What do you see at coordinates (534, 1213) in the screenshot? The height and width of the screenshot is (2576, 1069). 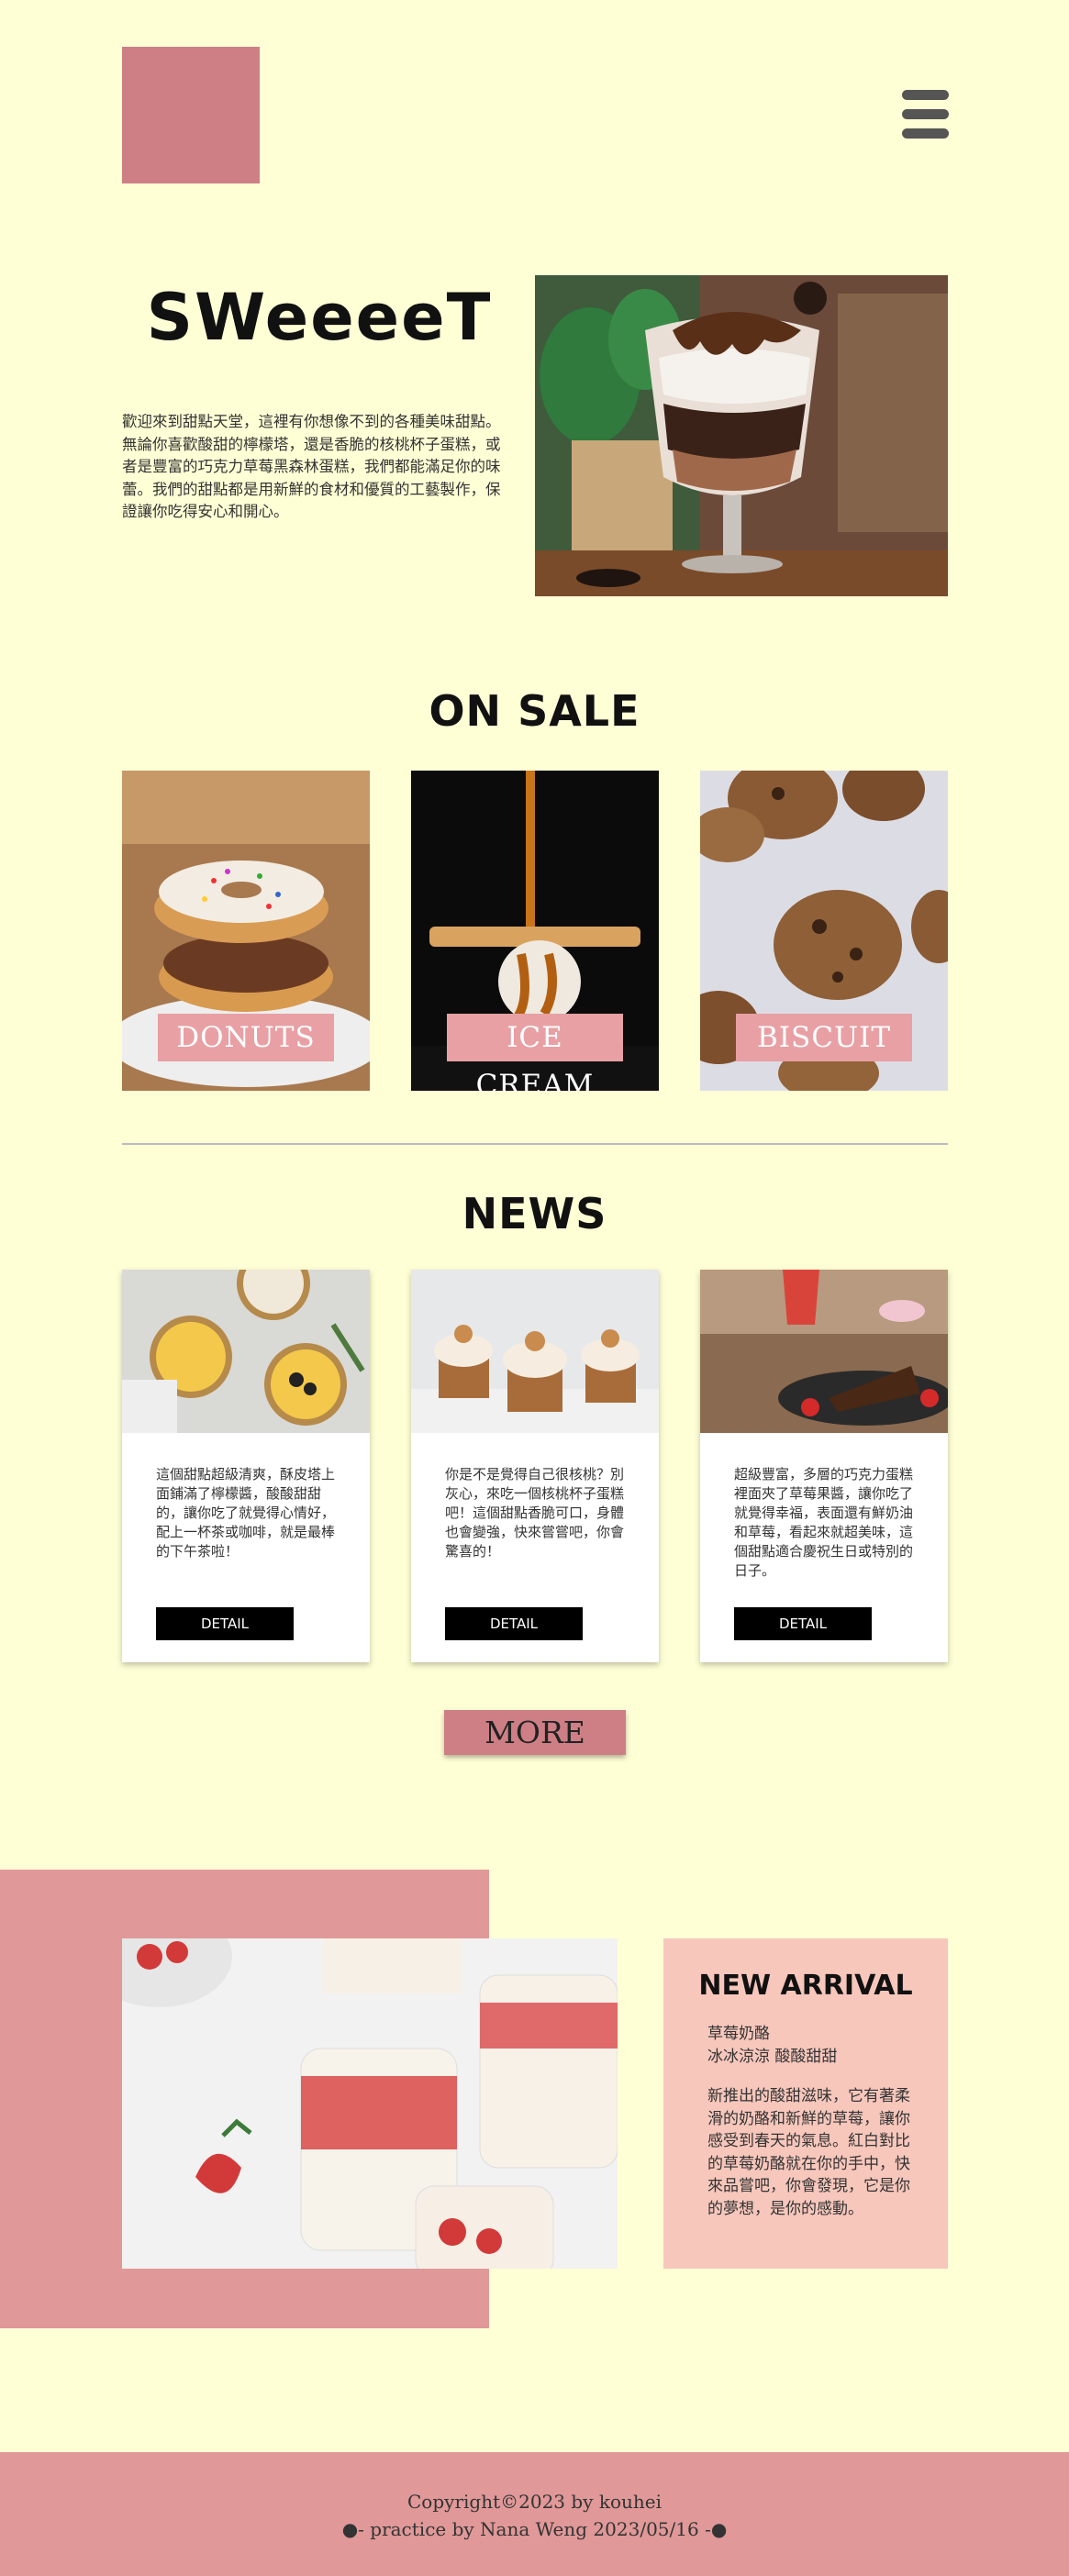 I see `news-title: NEWS` at bounding box center [534, 1213].